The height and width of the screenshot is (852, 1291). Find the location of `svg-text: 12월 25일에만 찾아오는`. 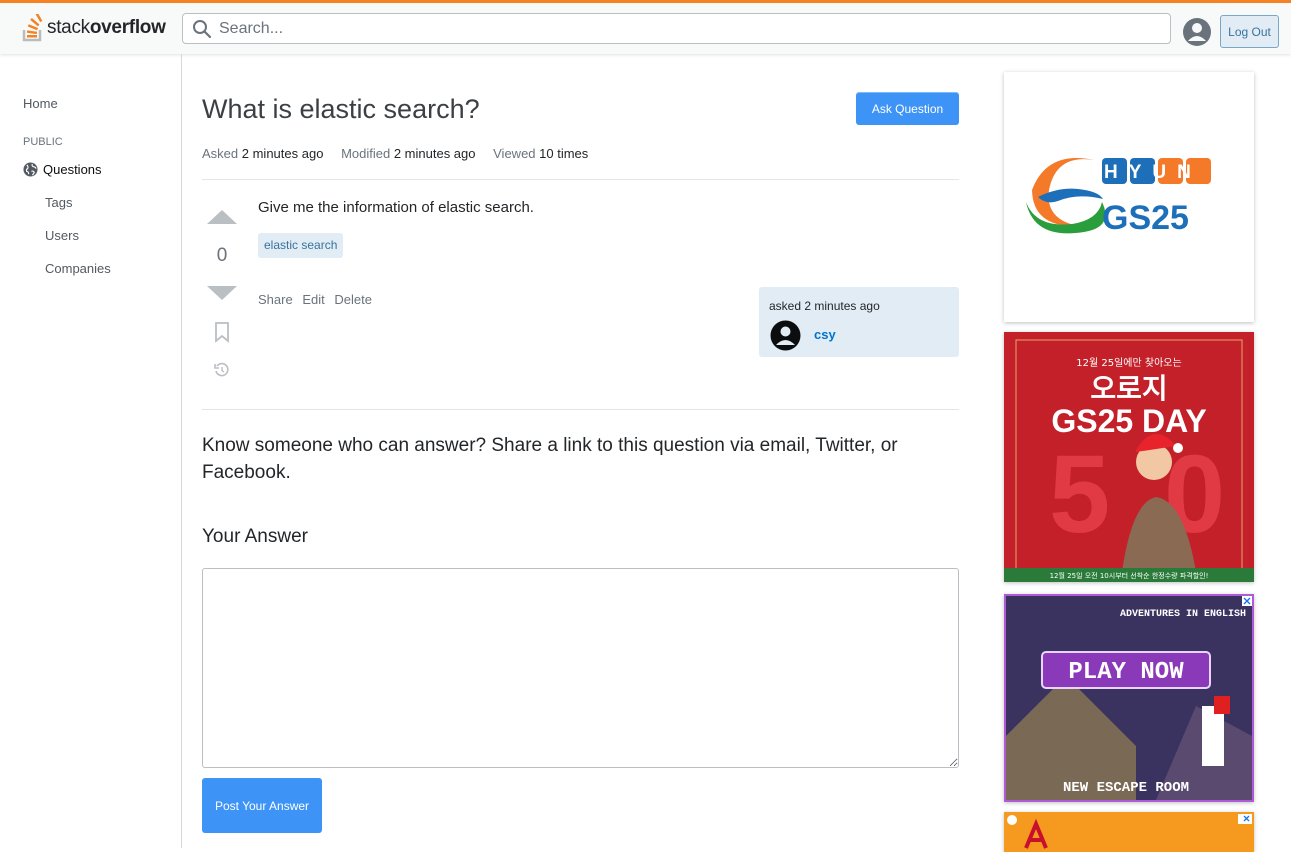

svg-text: 12월 25일에만 찾아오는 is located at coordinates (1128, 363).